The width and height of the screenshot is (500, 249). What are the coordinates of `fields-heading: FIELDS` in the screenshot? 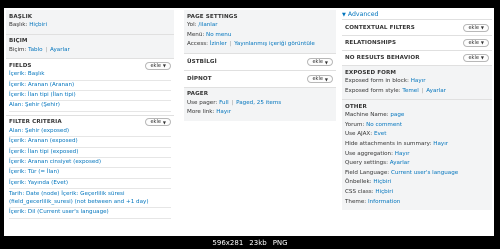 It's located at (20, 65).